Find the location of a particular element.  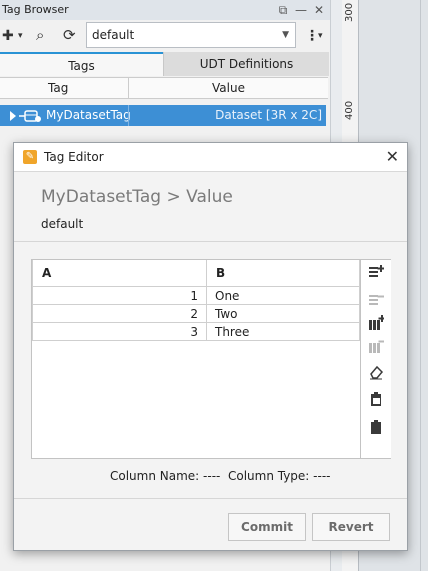

clipboard-icon is located at coordinates (376, 427).